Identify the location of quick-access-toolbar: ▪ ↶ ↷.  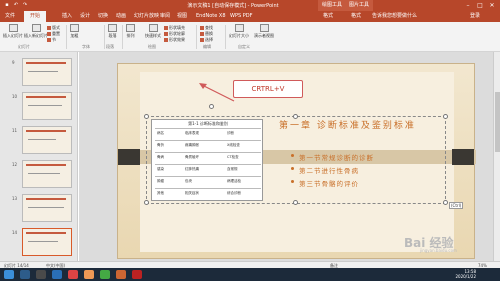
(16, 5).